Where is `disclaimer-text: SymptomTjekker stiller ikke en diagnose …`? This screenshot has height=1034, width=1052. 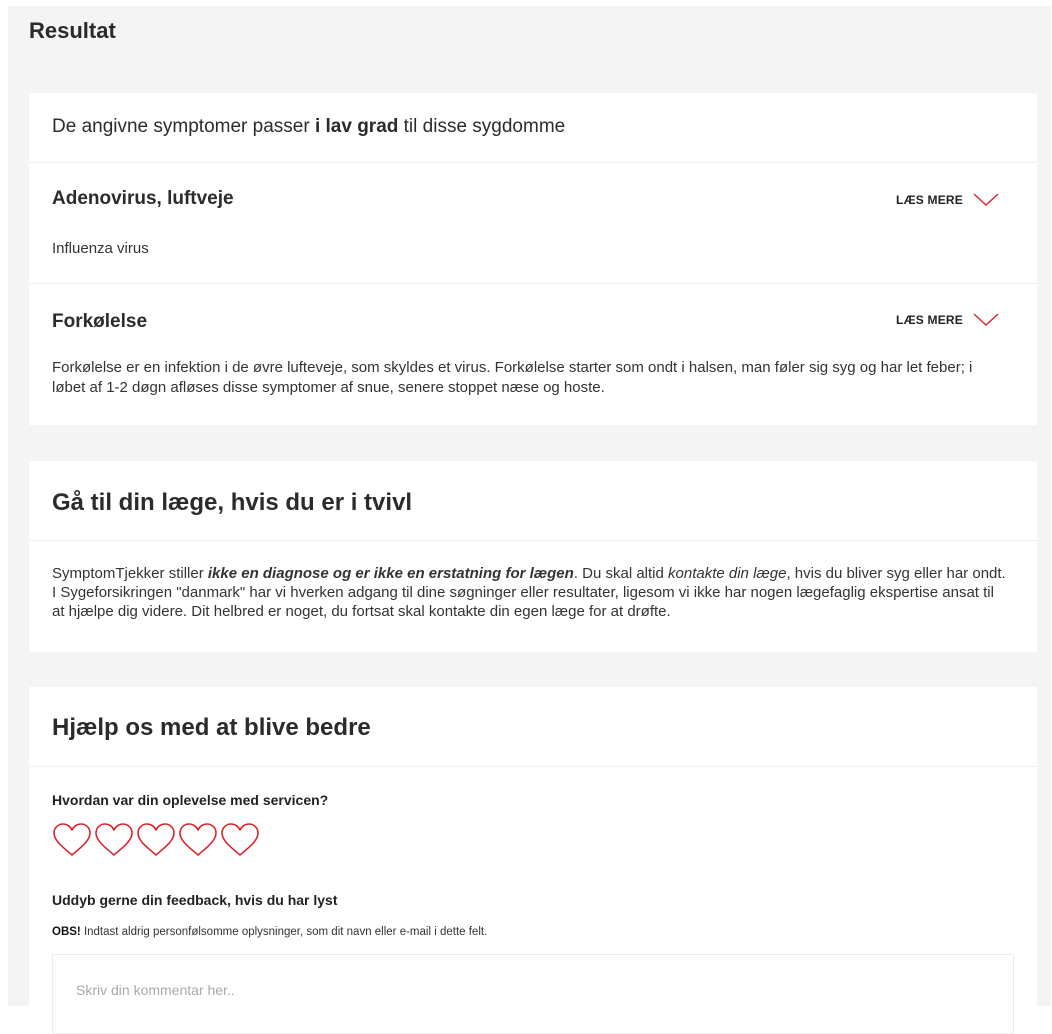 disclaimer-text: SymptomTjekker stiller ikke en diagnose … is located at coordinates (533, 581).